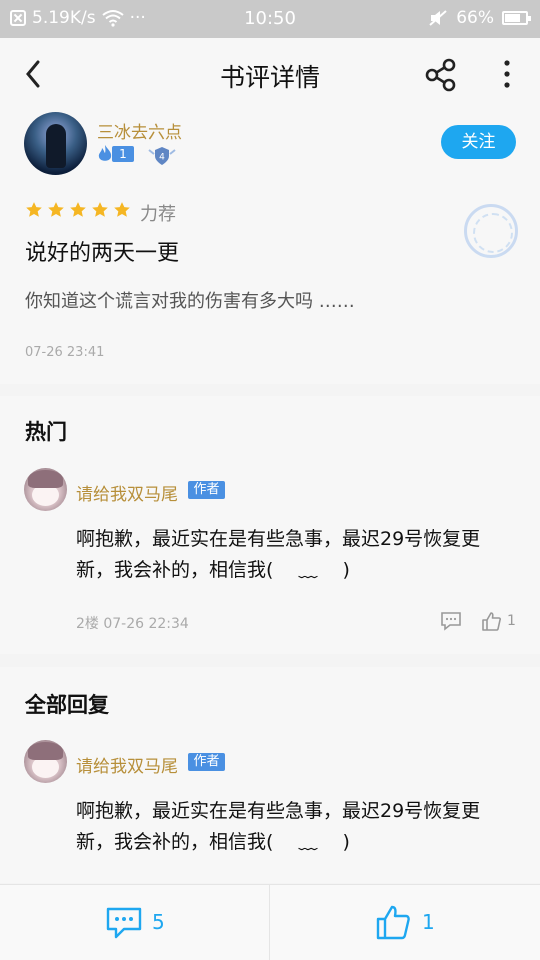 This screenshot has height=960, width=540. Describe the element at coordinates (478, 142) in the screenshot. I see `follow-button: 关注` at that location.